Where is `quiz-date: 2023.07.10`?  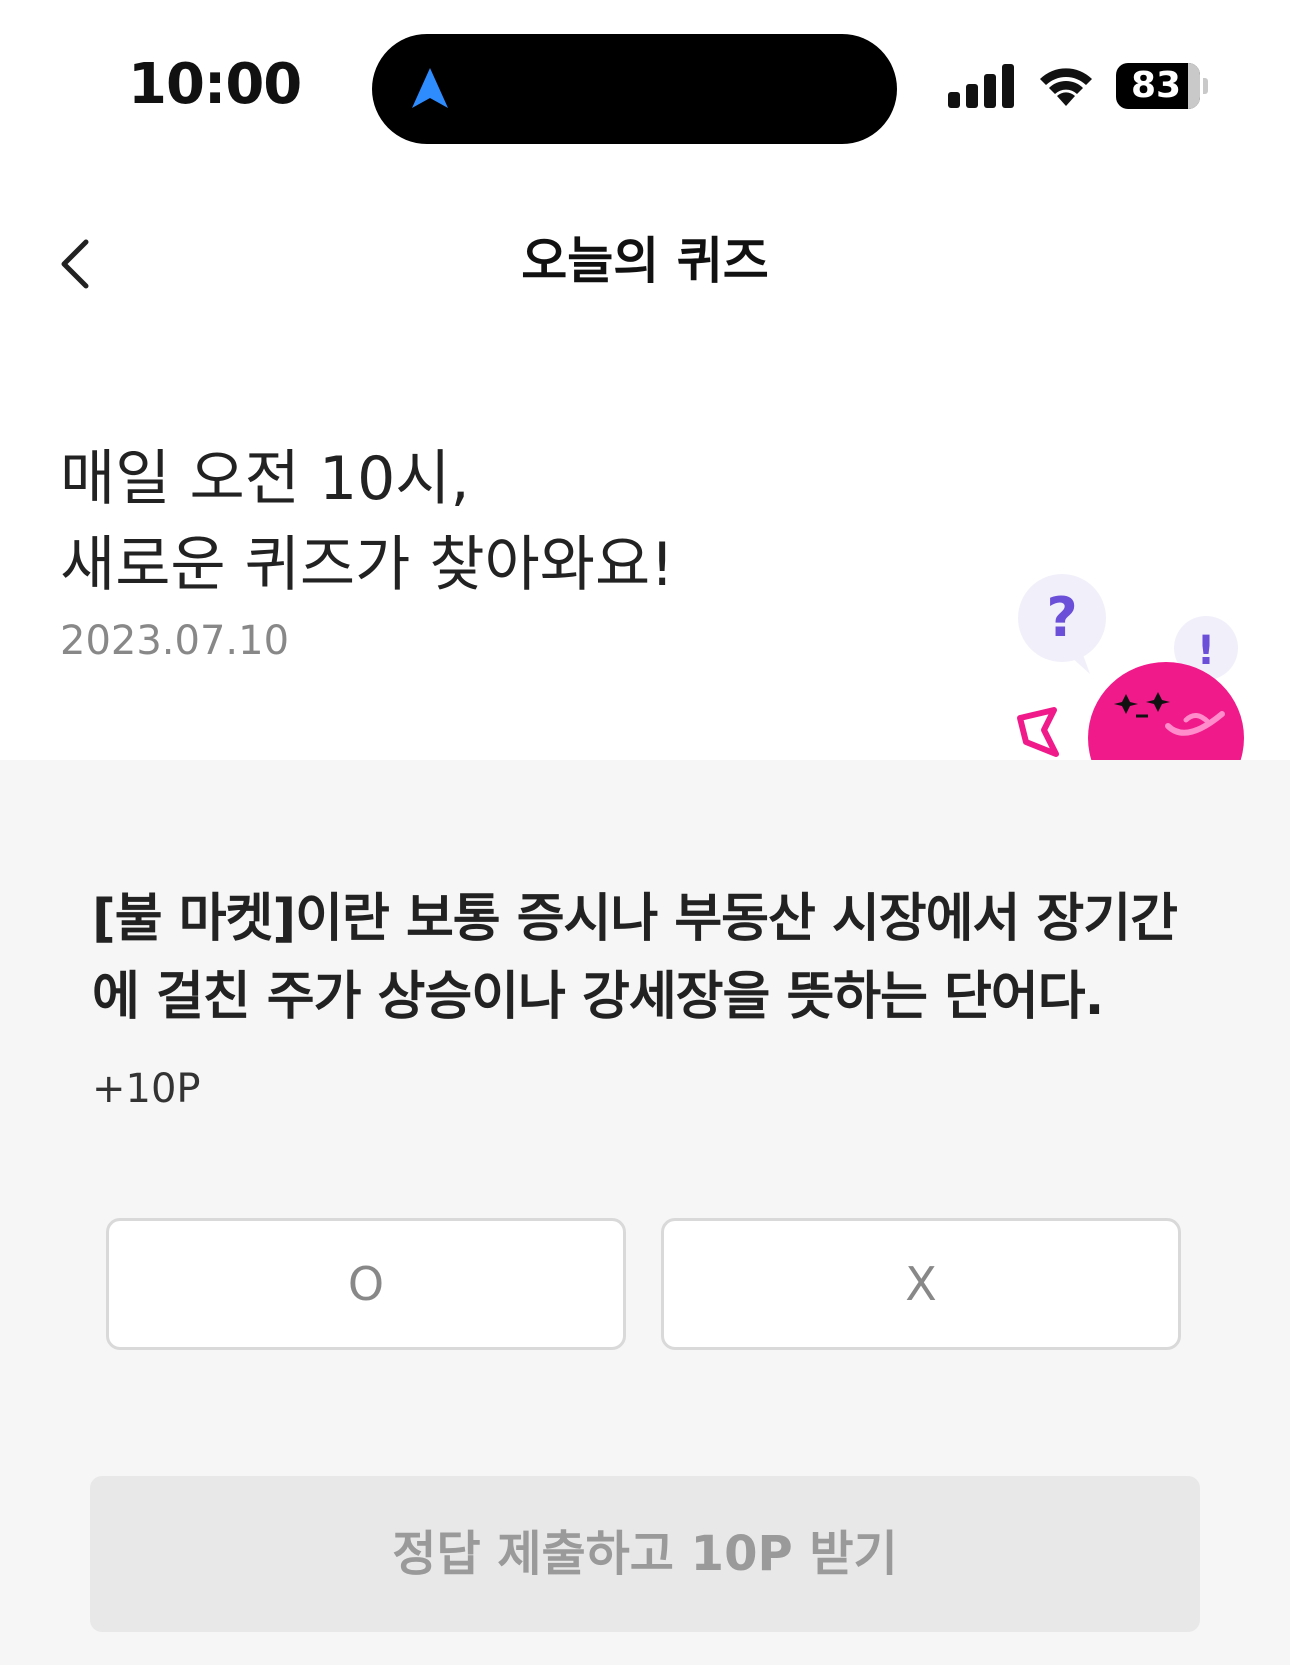
quiz-date: 2023.07.10 is located at coordinates (175, 641).